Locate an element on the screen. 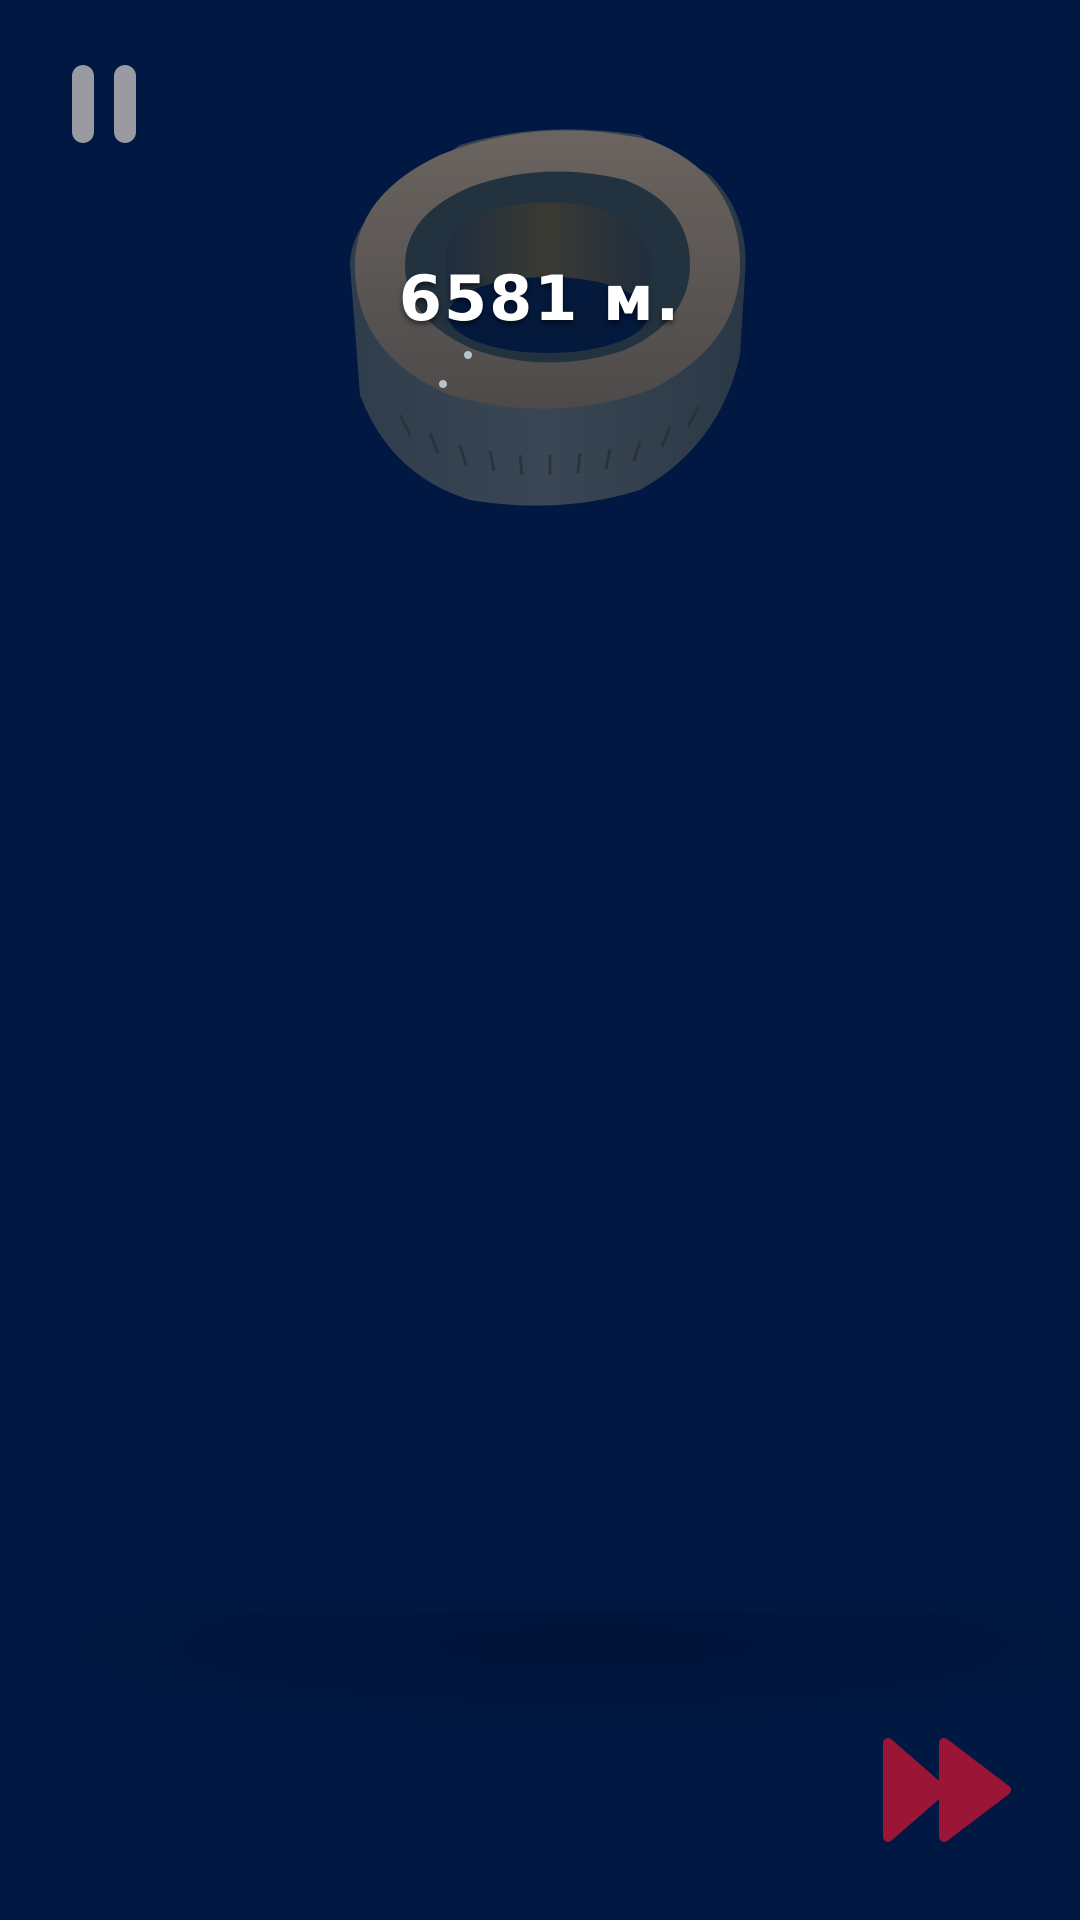 This screenshot has height=1920, width=1080. pause-button is located at coordinates (104, 105).